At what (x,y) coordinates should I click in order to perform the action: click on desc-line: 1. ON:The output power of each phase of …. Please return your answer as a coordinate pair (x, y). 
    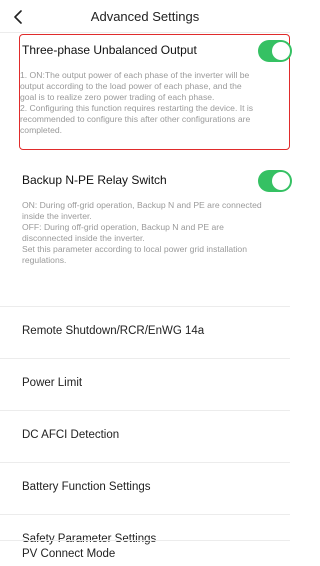
    Looking at the image, I should click on (135, 75).